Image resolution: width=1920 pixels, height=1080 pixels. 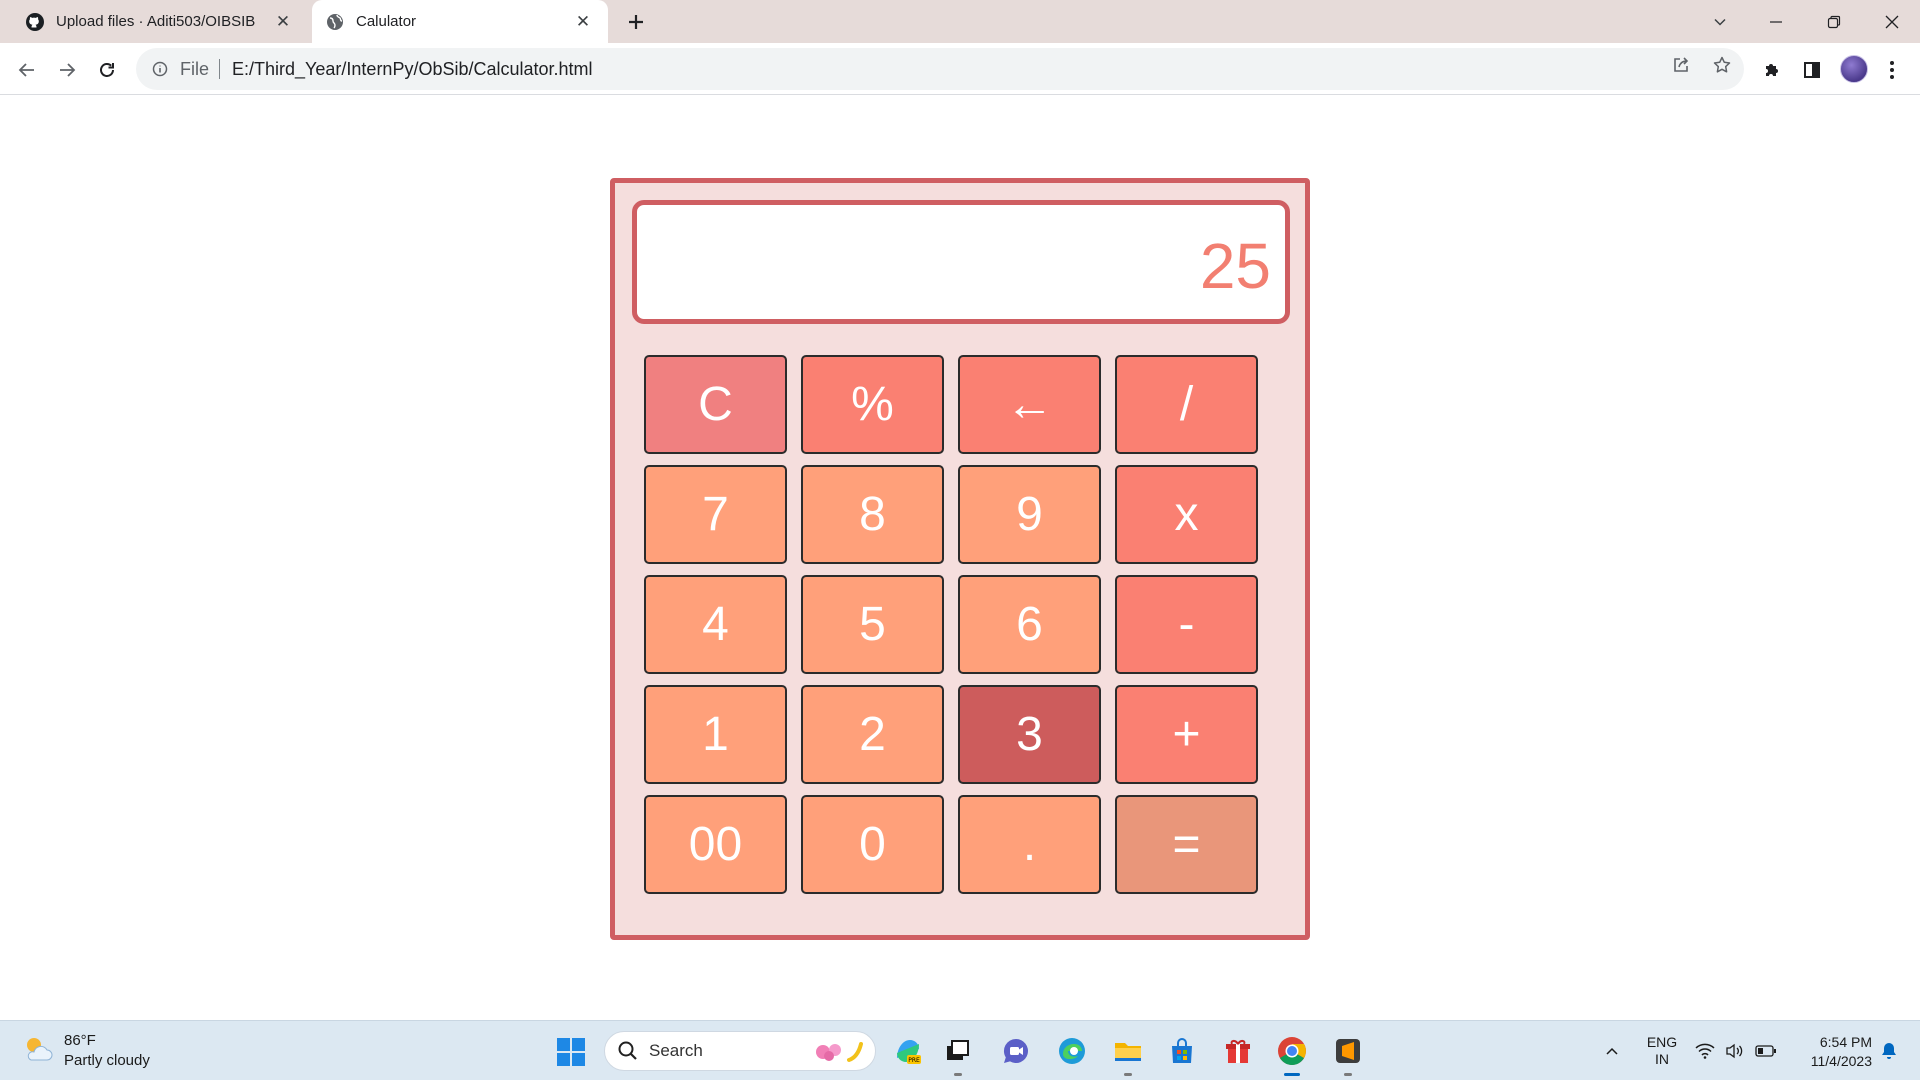 What do you see at coordinates (107, 70) in the screenshot?
I see `reload-button` at bounding box center [107, 70].